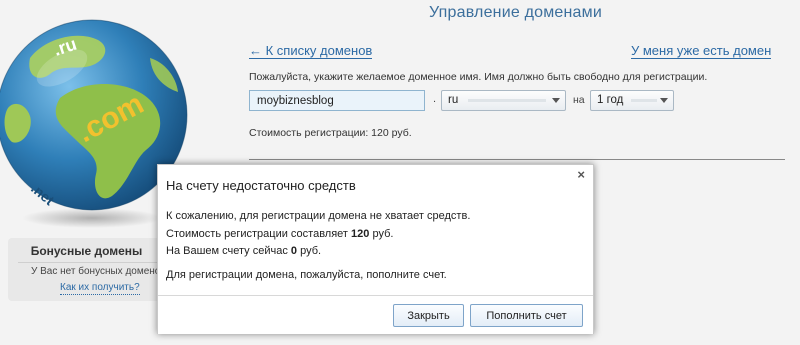  Describe the element at coordinates (86, 251) in the screenshot. I see `bonus-domains-title: Бонусные домены` at that location.